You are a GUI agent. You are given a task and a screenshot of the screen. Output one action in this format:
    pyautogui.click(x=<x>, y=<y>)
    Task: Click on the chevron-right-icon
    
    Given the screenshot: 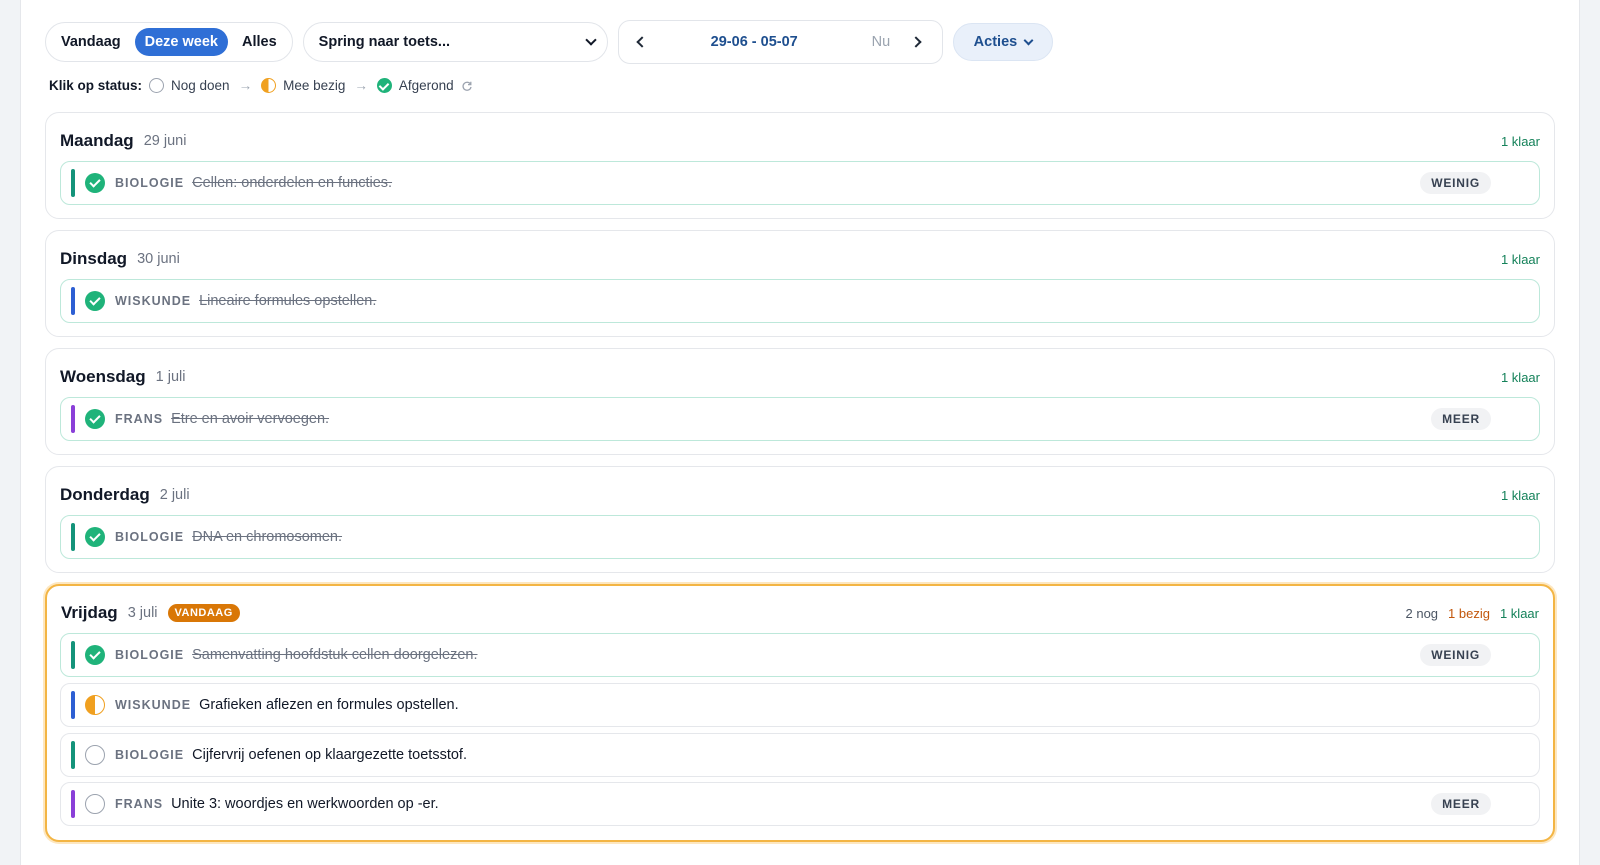 What is the action you would take?
    pyautogui.click(x=916, y=42)
    